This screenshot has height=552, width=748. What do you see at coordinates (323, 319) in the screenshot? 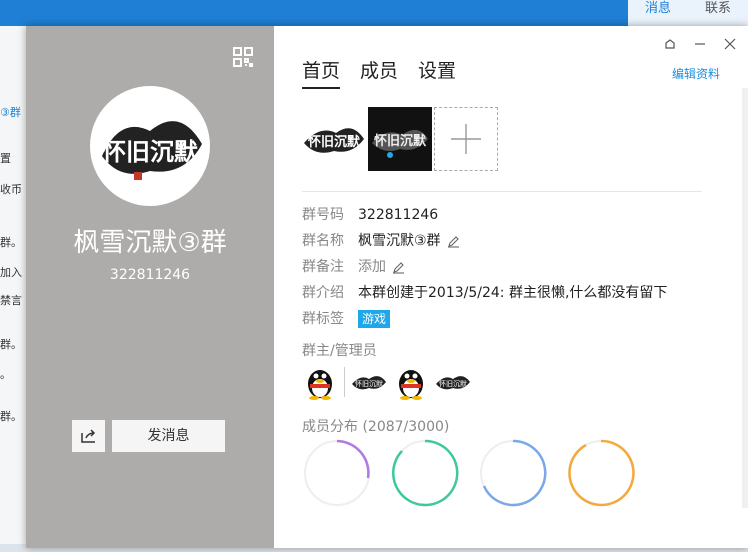
I see `info-key: 群标签` at bounding box center [323, 319].